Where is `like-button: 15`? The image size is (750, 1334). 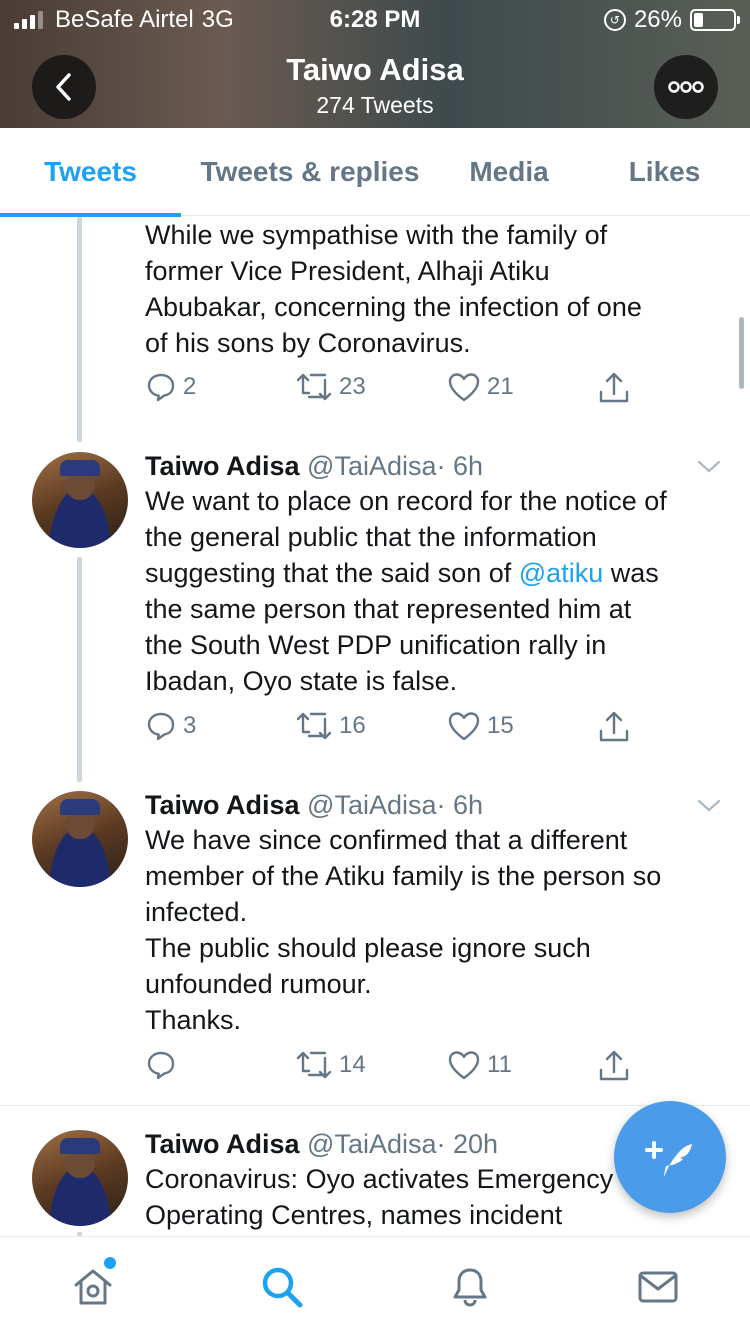 like-button: 15 is located at coordinates (480, 726).